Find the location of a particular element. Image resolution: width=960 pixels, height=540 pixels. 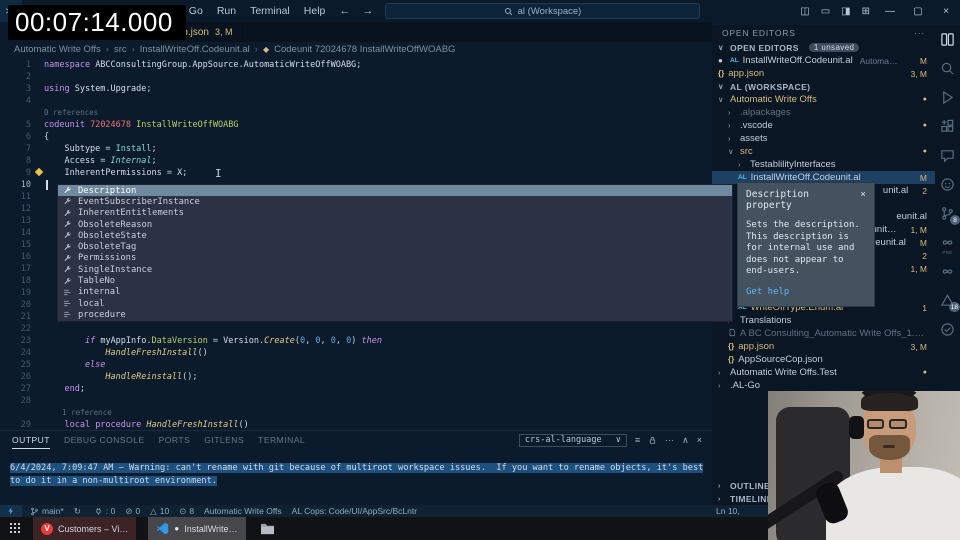

panel-tab-ports: PORTS is located at coordinates (175, 440).